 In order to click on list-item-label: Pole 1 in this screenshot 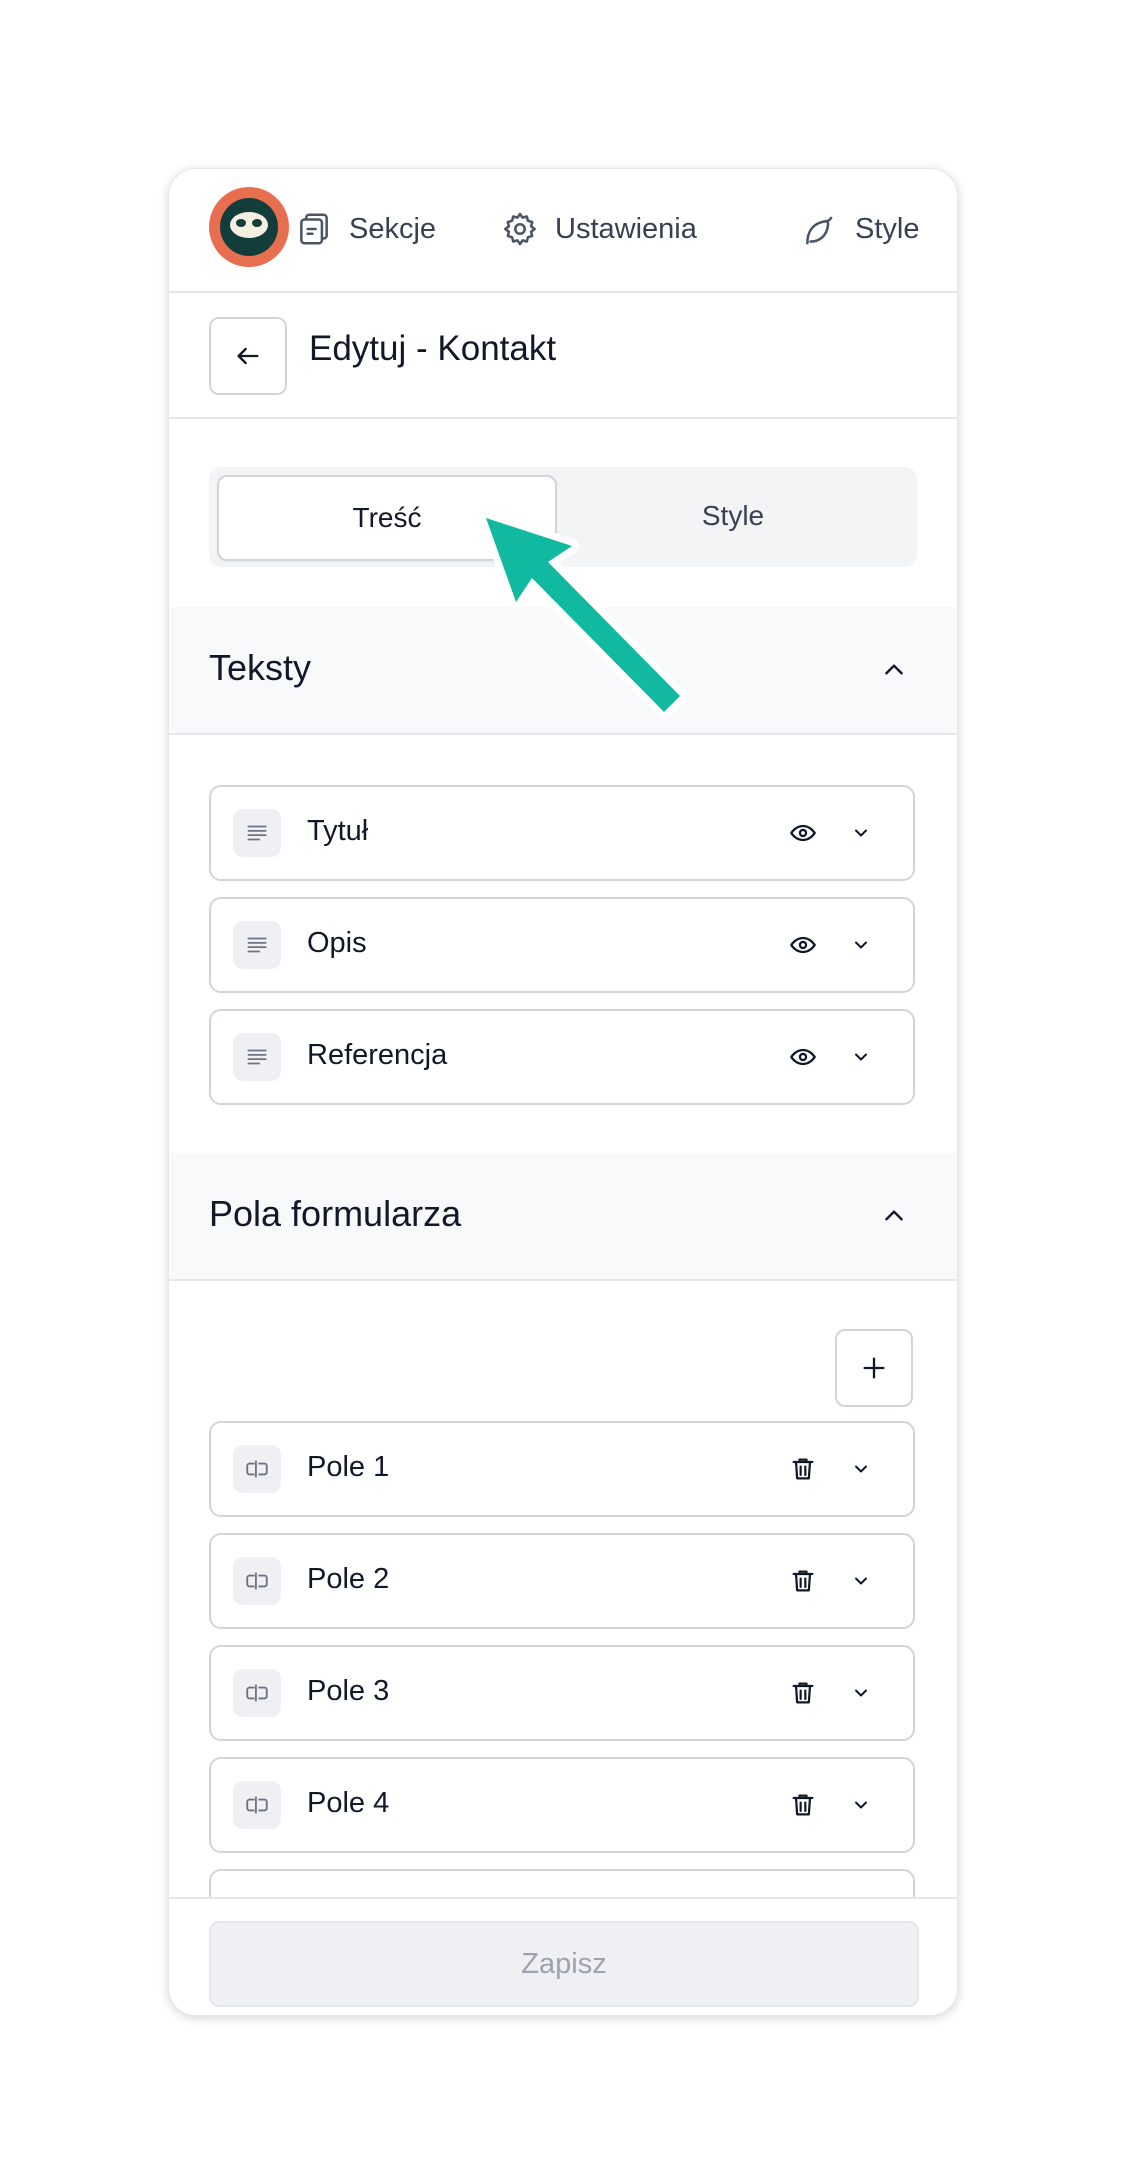, I will do `click(348, 1467)`.